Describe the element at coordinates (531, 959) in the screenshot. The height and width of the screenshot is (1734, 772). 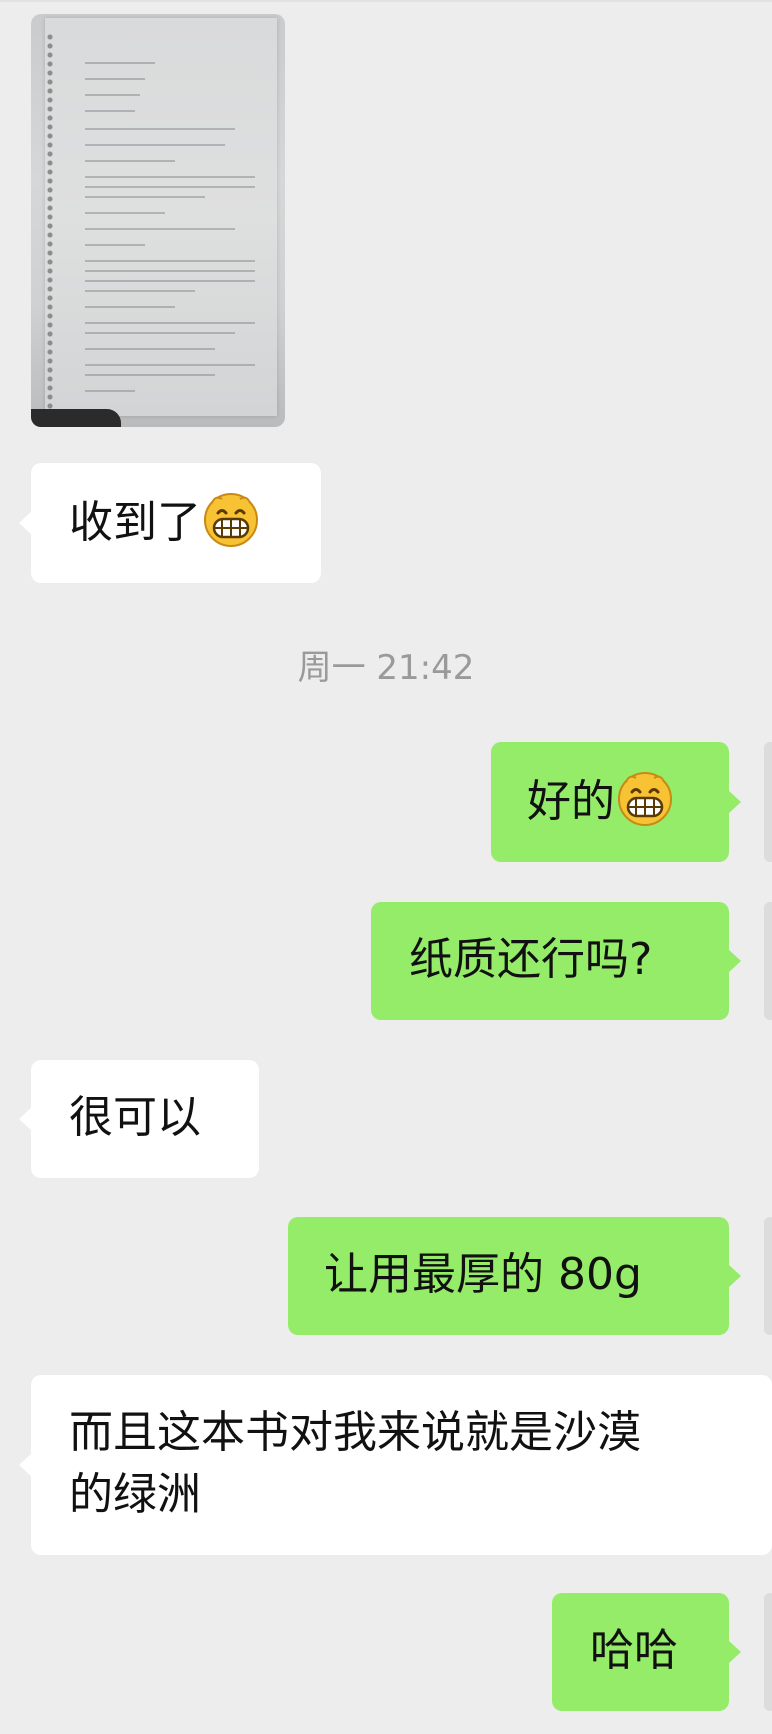
I see `message-text: 纸质还行吗?` at that location.